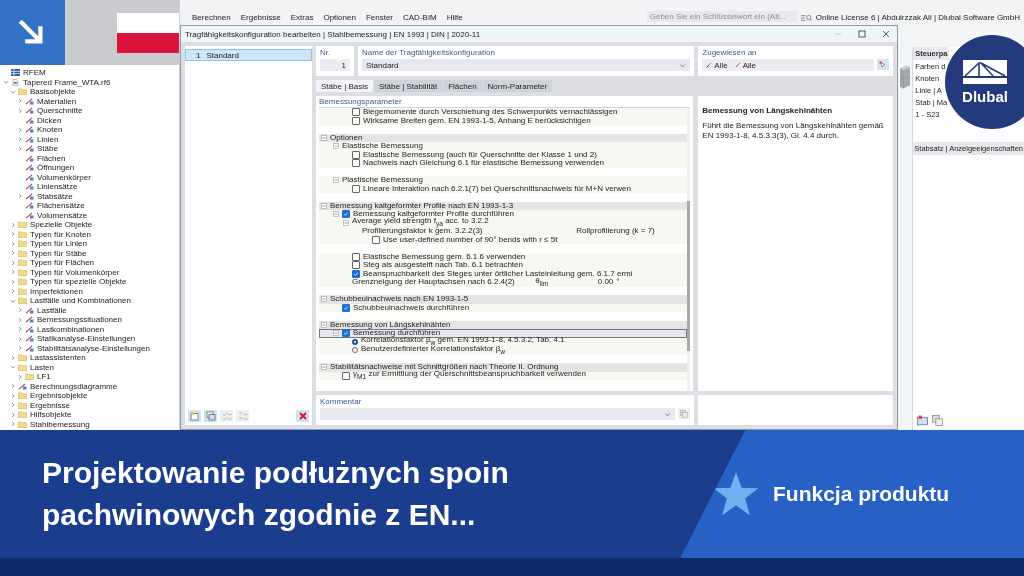 The image size is (1024, 576). I want to click on option-row: Bemessung durchführen, so click(503, 333).